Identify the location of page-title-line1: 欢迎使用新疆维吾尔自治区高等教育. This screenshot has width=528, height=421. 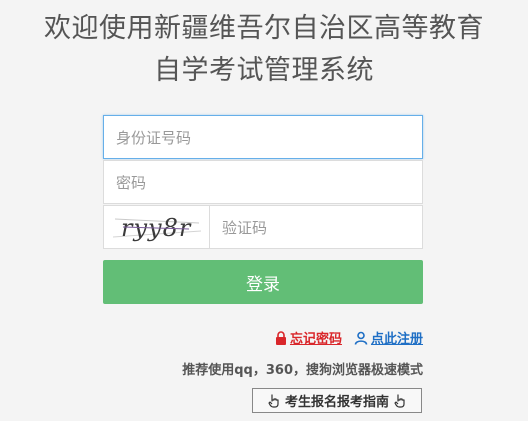
(264, 28).